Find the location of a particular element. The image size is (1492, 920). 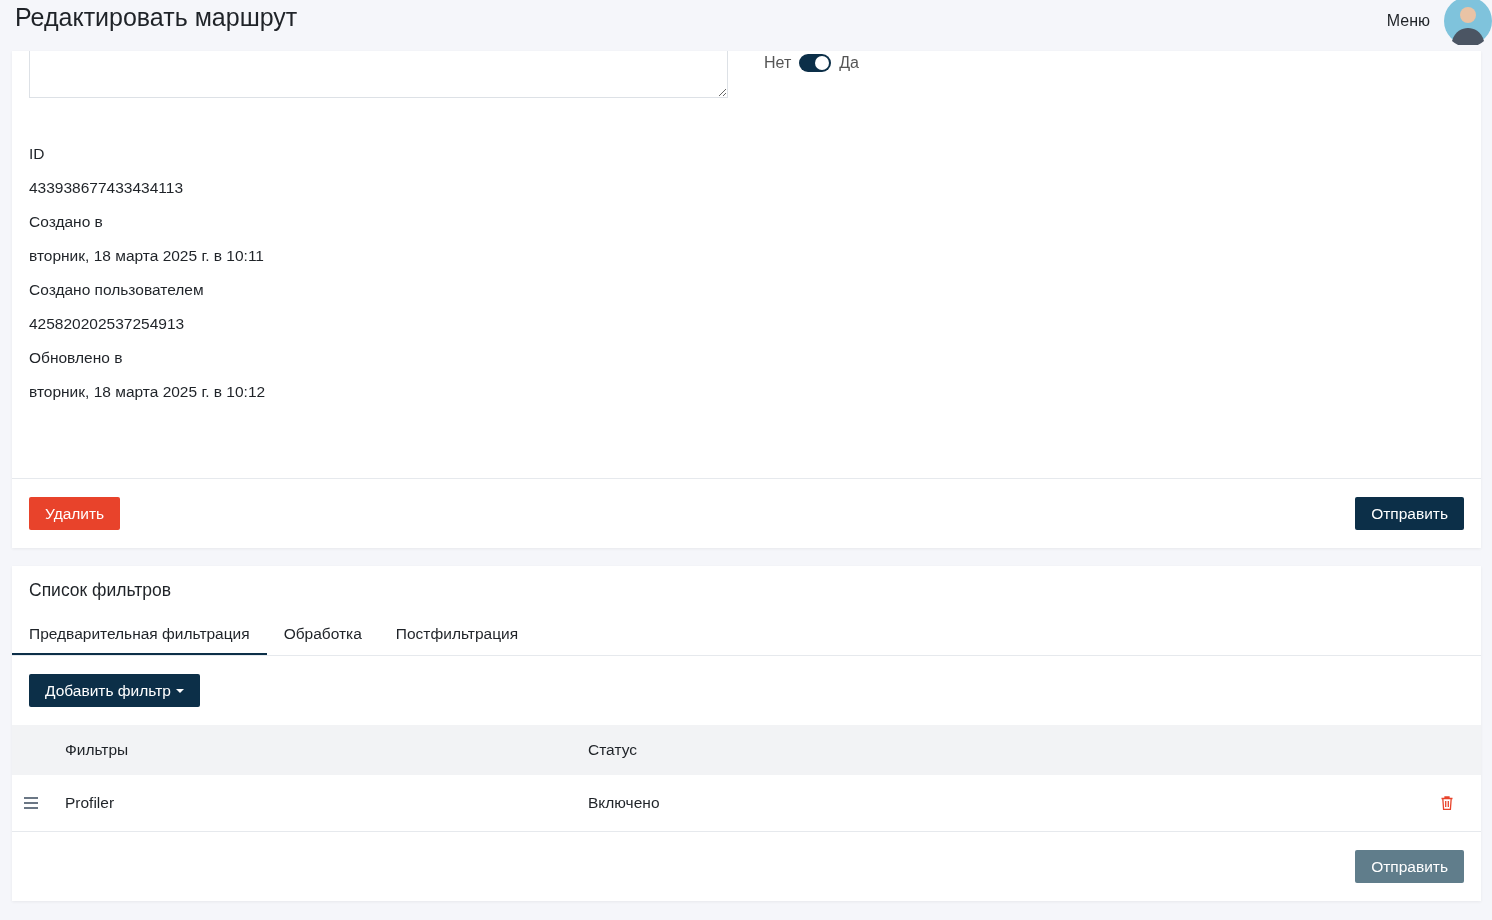

field-value: вторник, 18 марта 2025 г. в 10:11 is located at coordinates (147, 256).